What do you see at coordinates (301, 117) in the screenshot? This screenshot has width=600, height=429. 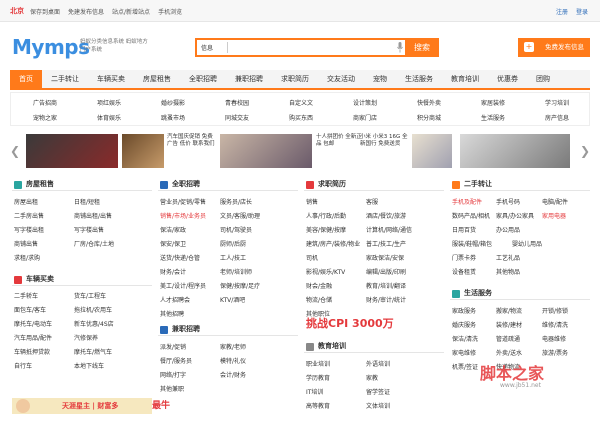 I see `subcategory-link: 购买东西` at bounding box center [301, 117].